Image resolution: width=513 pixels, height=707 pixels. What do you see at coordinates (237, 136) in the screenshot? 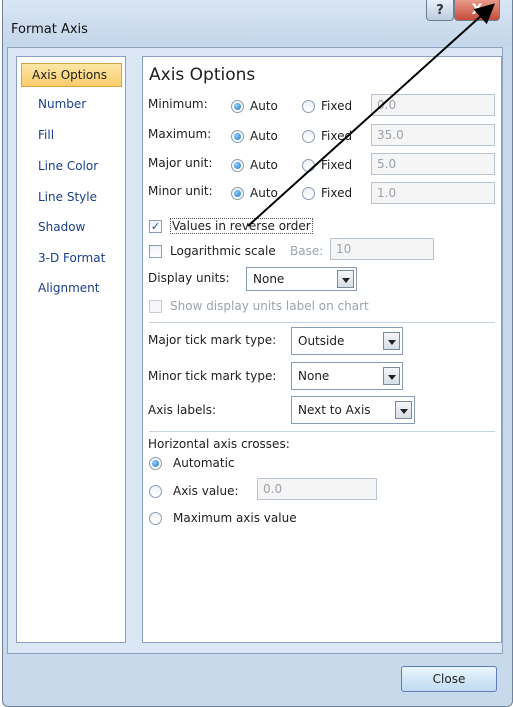
I see `maximum-auto-radio` at bounding box center [237, 136].